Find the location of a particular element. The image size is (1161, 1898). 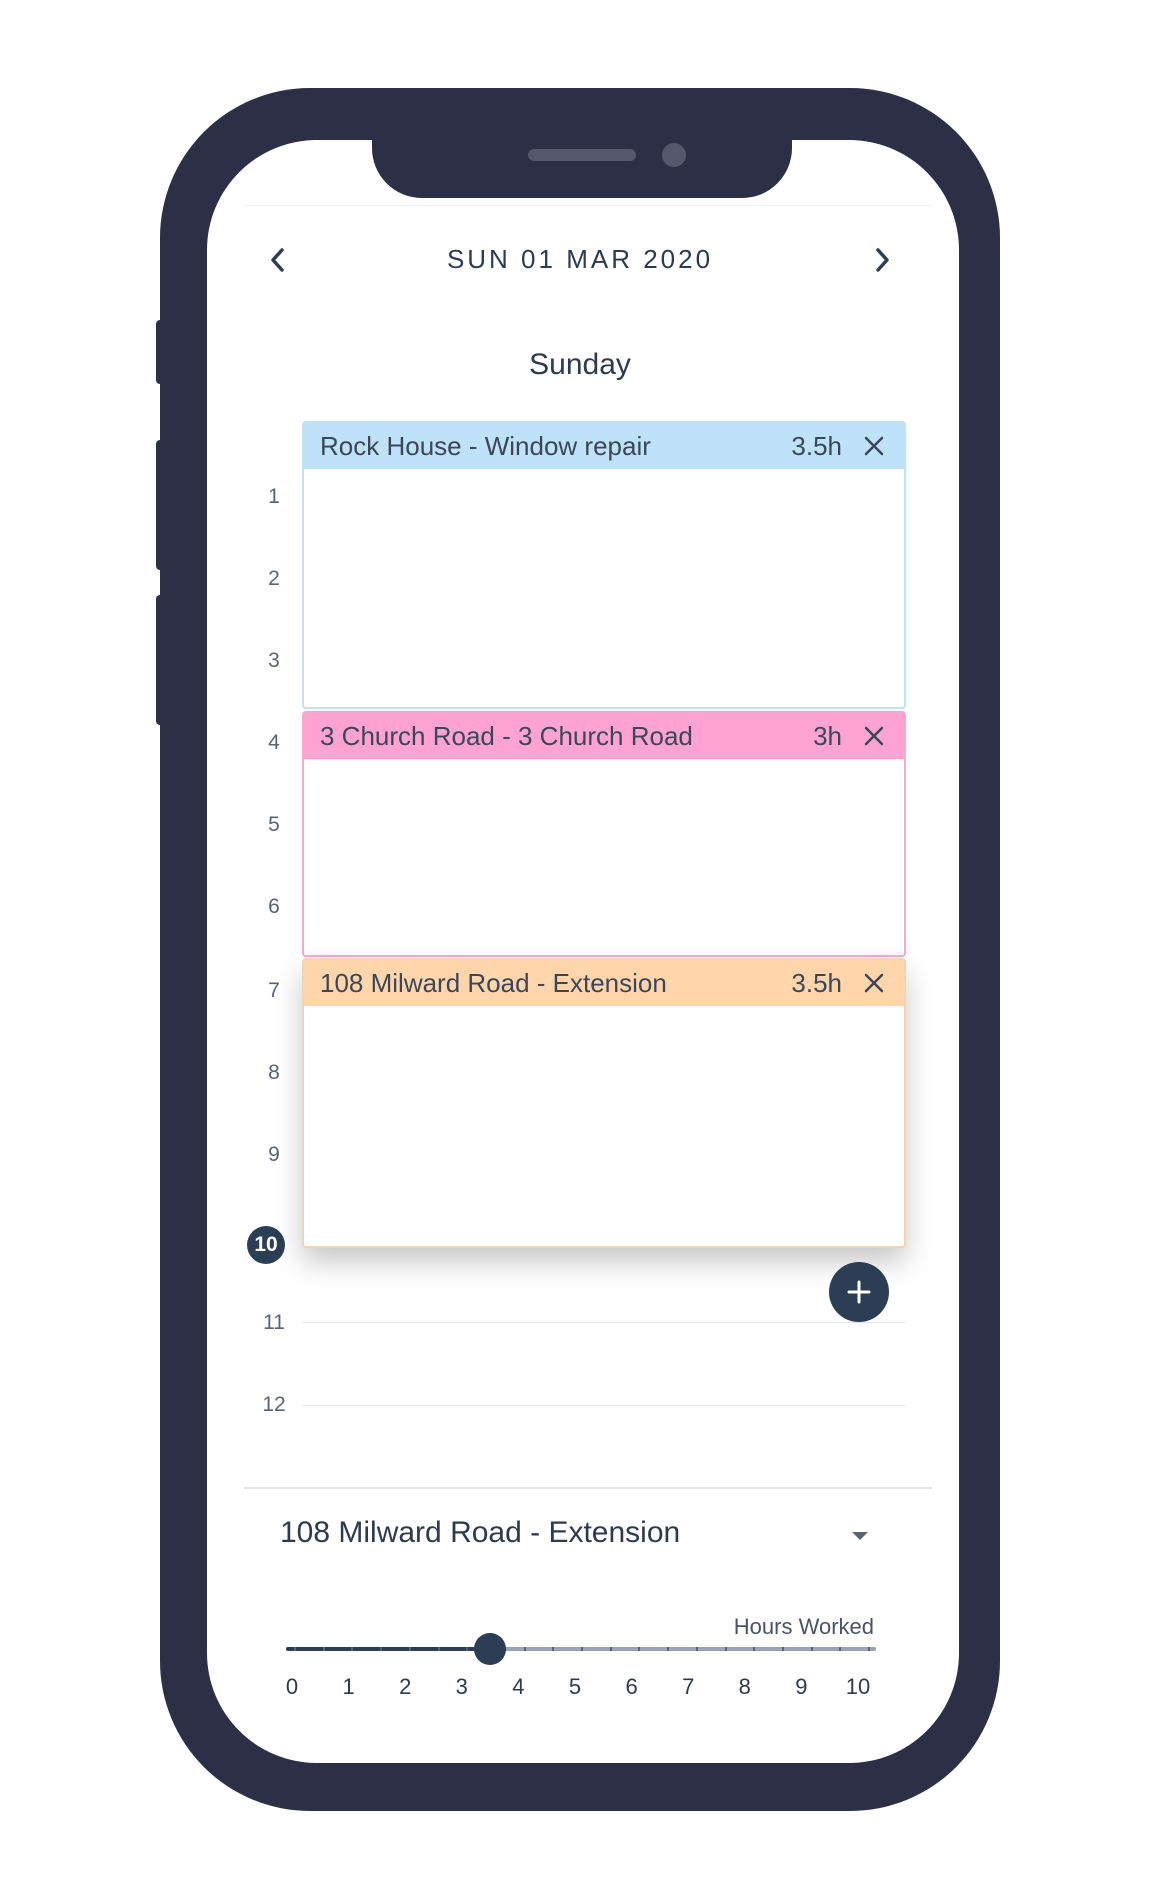

slider-tick-label: 5 is located at coordinates (575, 1686).